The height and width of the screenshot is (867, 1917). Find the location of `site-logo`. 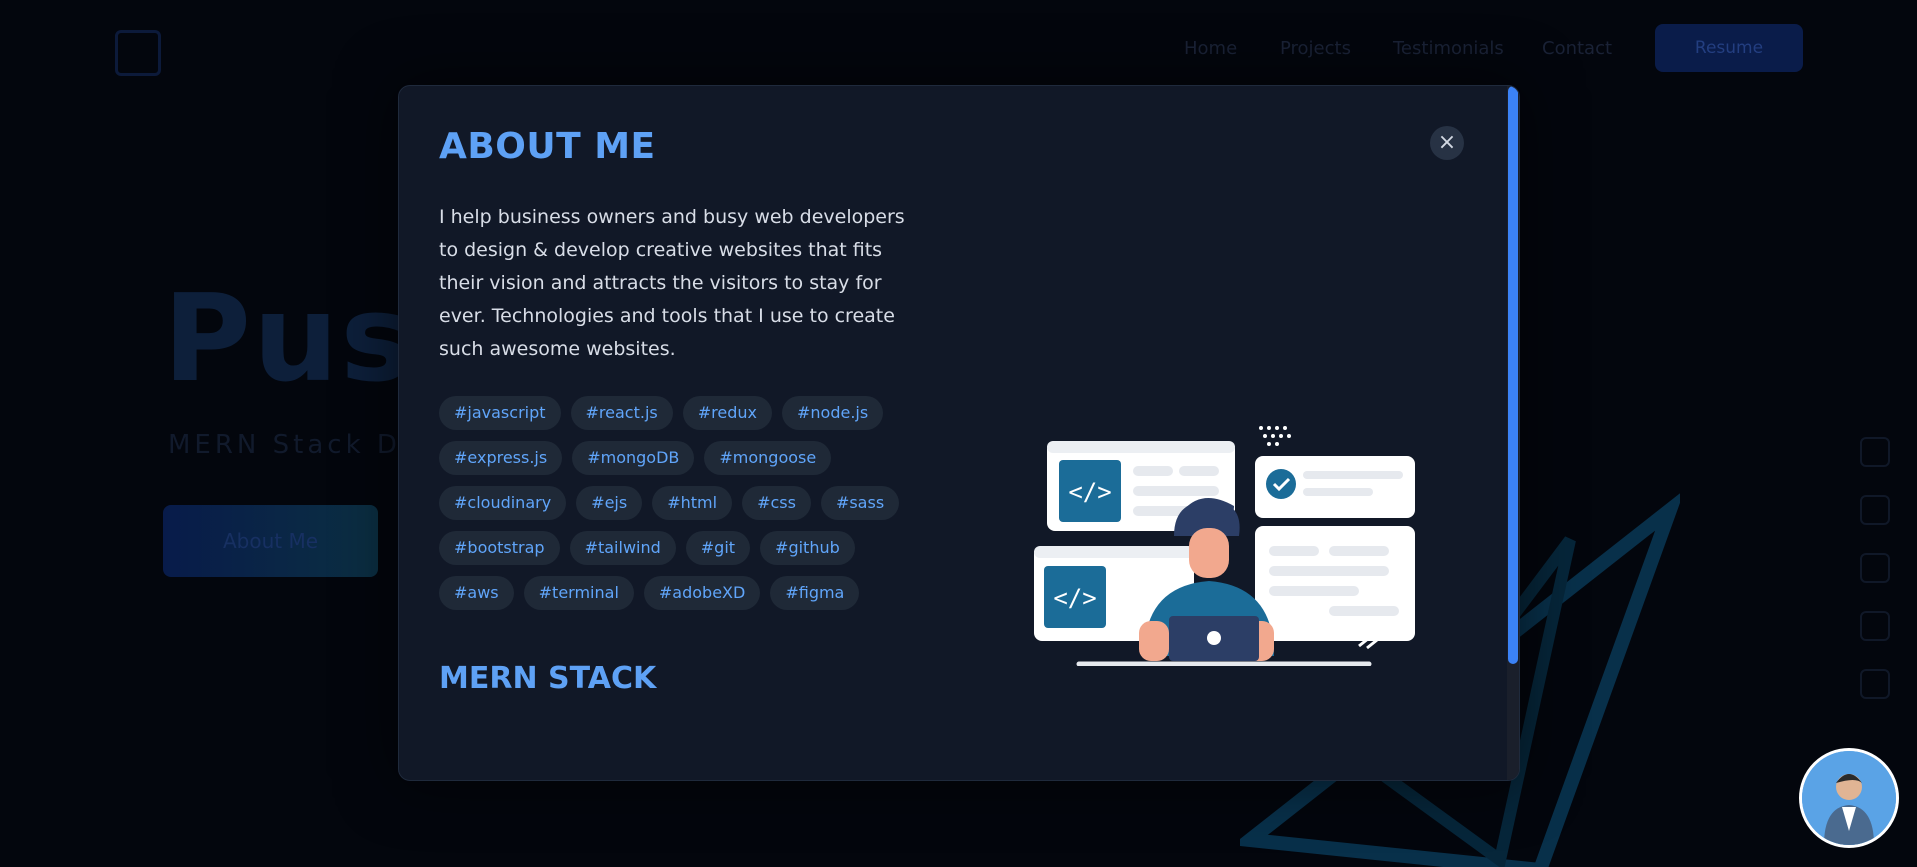

site-logo is located at coordinates (138, 53).